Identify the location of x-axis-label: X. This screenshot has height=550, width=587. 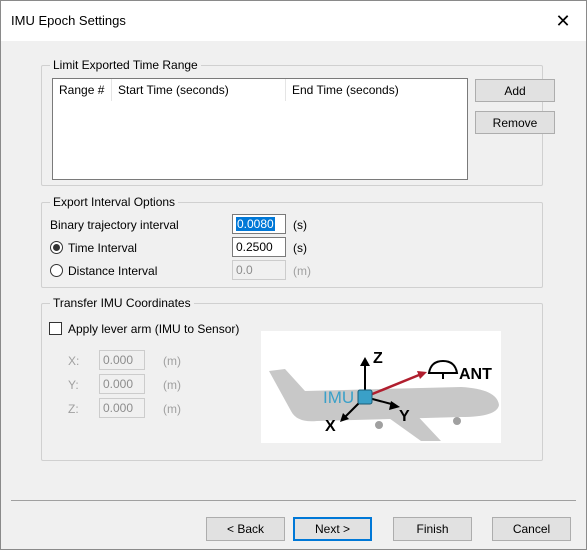
(330, 426).